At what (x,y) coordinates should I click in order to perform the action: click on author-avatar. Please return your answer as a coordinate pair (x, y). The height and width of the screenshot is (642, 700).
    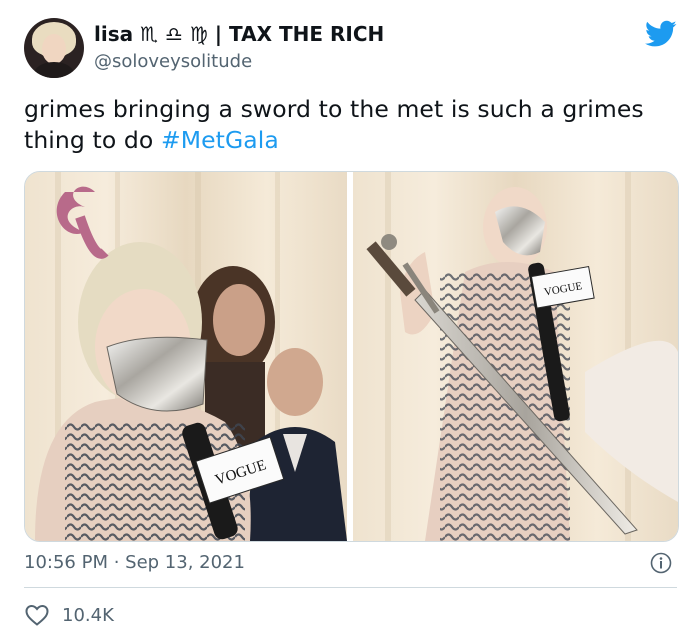
    Looking at the image, I should click on (54, 48).